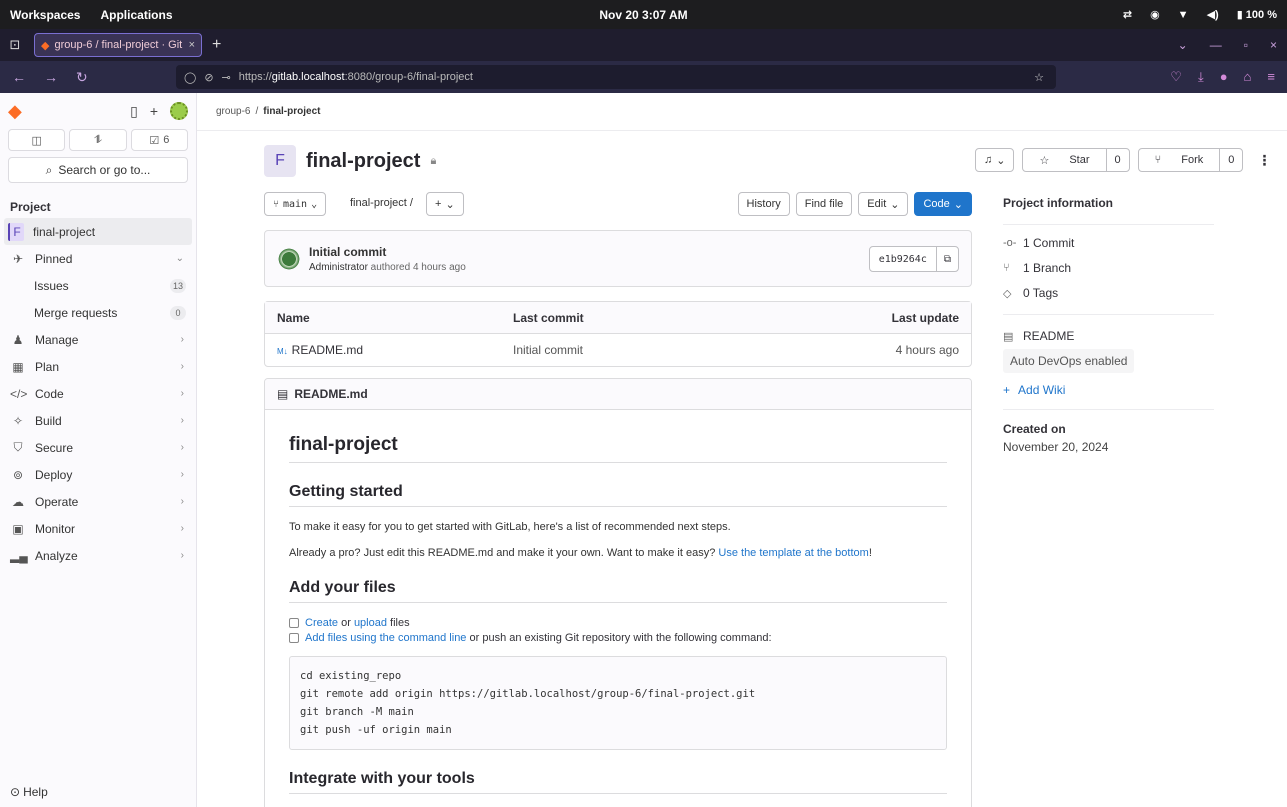 The image size is (1287, 807). I want to click on commit-title-link: Initial commit, so click(347, 252).